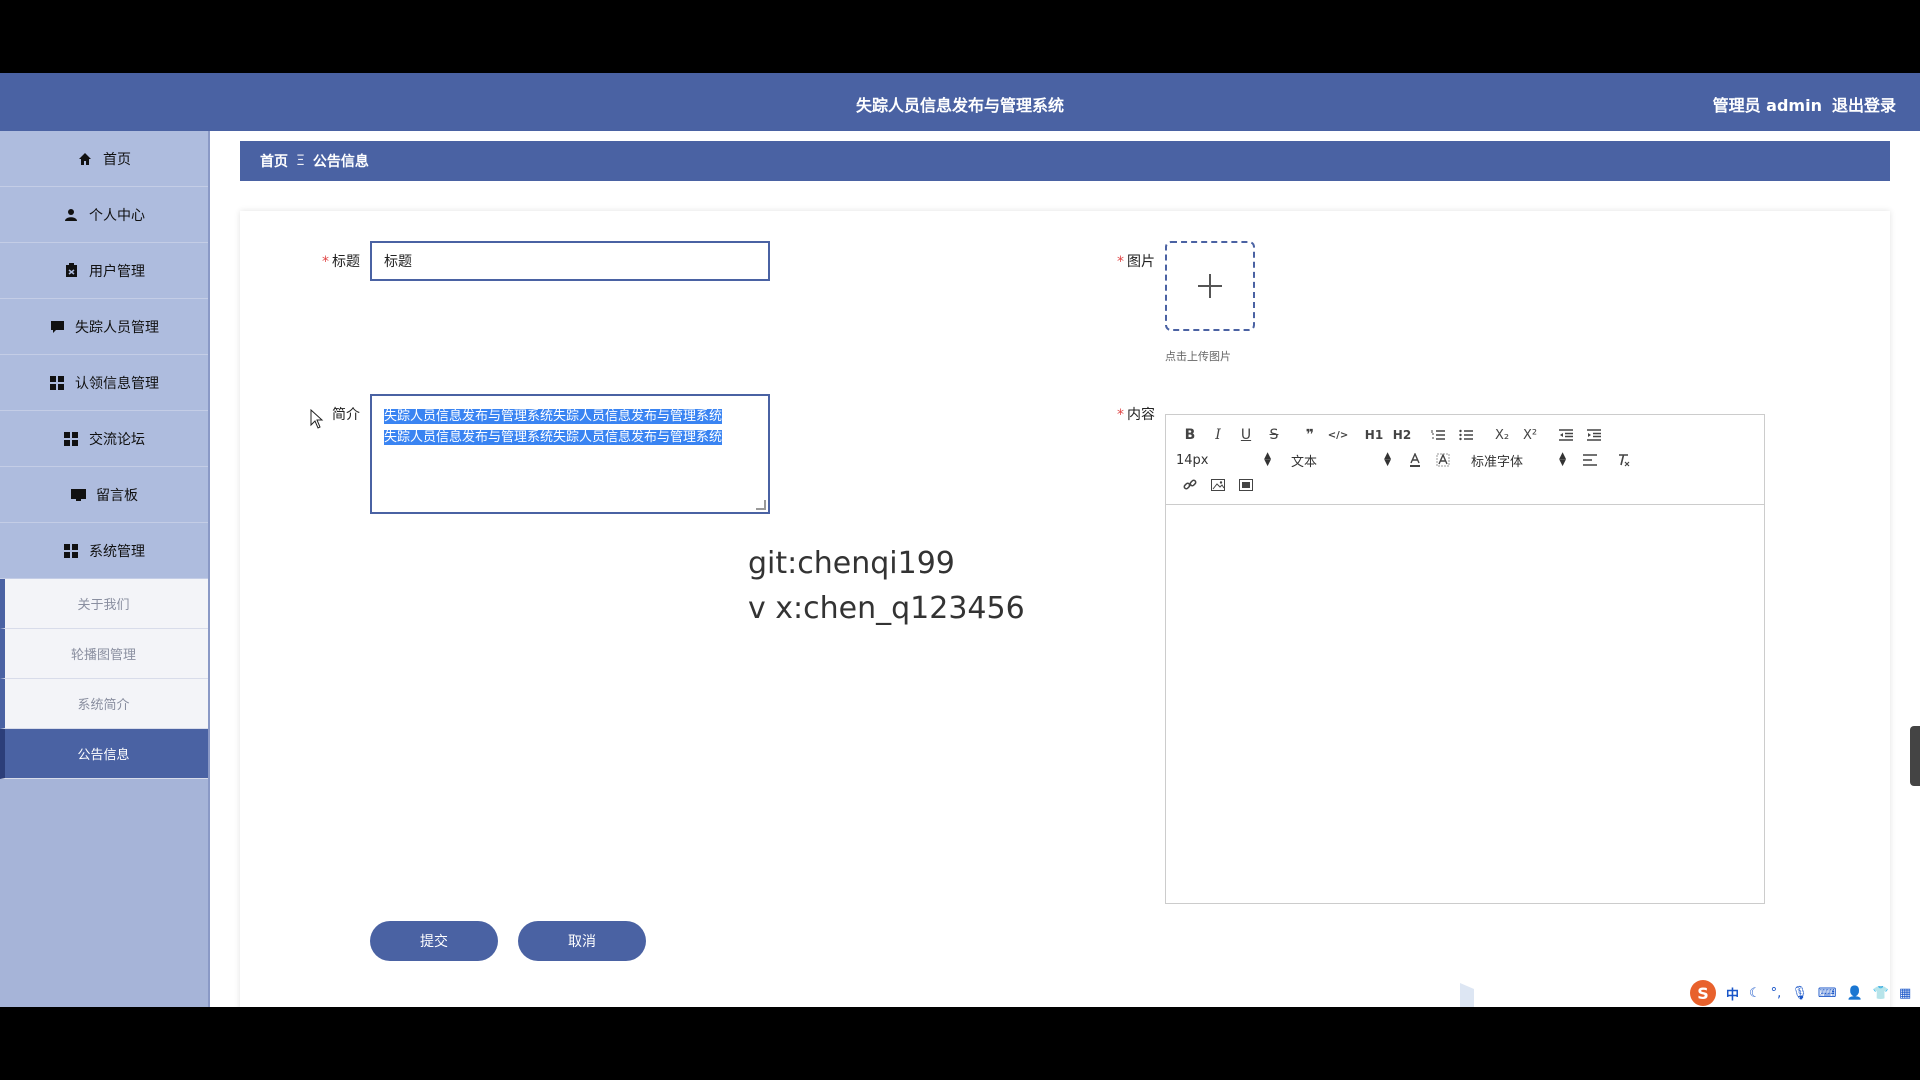  What do you see at coordinates (1141, 415) in the screenshot?
I see `content-label-text: 内容` at bounding box center [1141, 415].